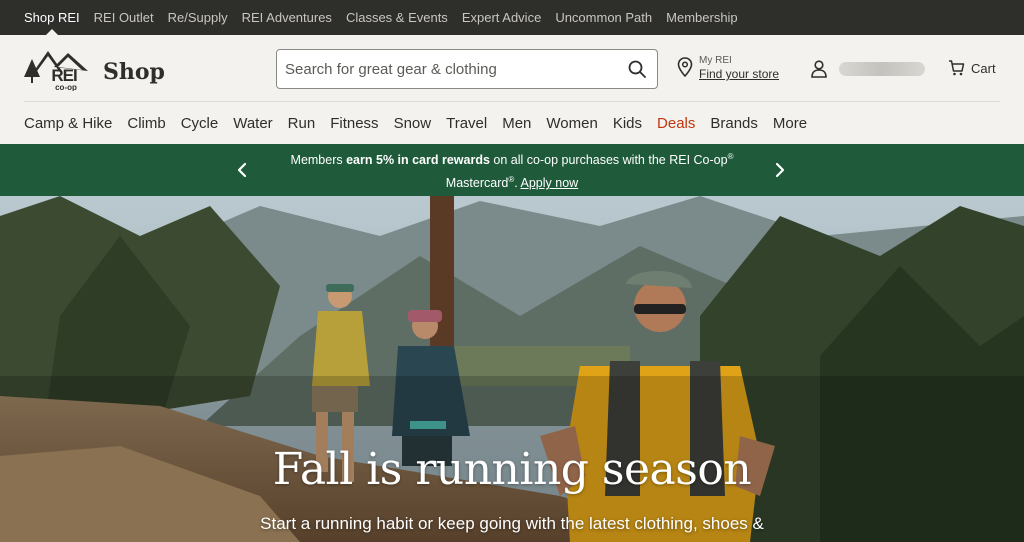  Describe the element at coordinates (418, 160) in the screenshot. I see `promo-bold: earn 5% in card rewards` at that location.